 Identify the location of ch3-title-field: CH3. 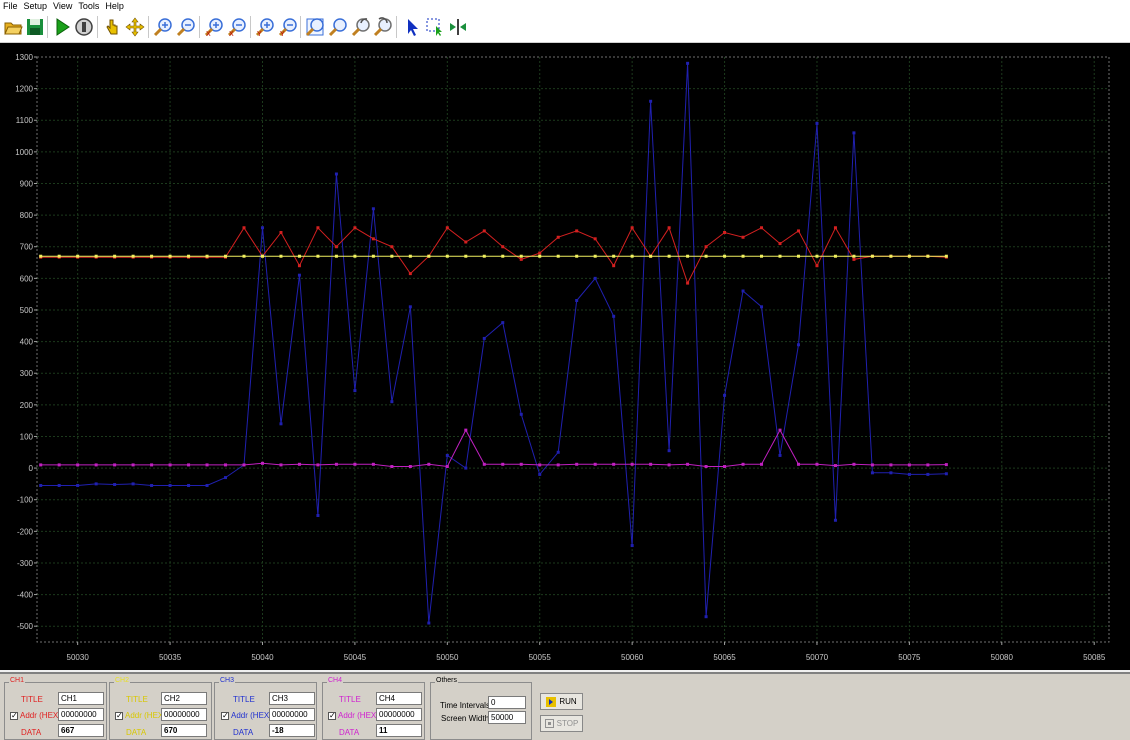
(292, 698).